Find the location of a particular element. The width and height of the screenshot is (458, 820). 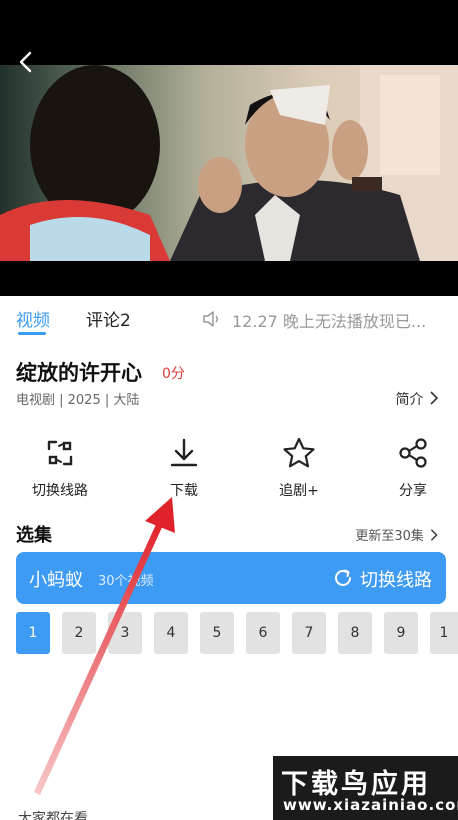

follow-show-label: 追剧+ is located at coordinates (299, 491).